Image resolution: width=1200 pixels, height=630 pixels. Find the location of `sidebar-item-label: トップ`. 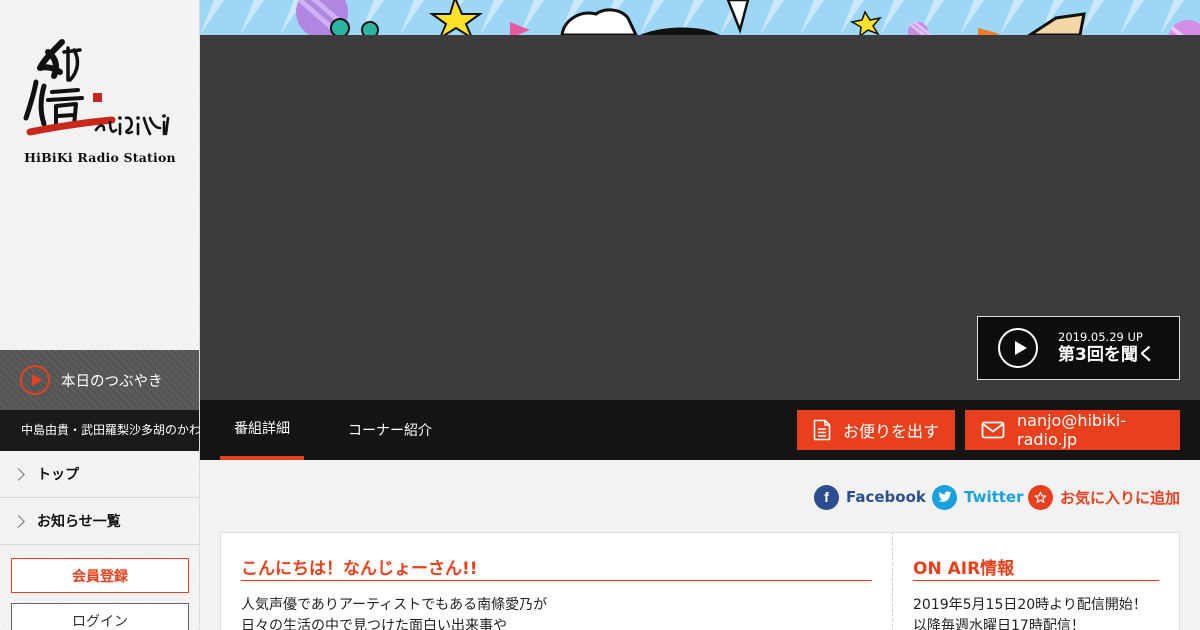

sidebar-item-label: トップ is located at coordinates (58, 475).